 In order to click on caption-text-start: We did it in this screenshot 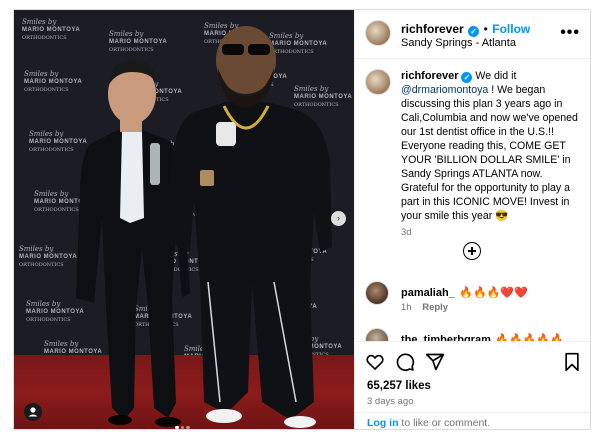, I will do `click(496, 76)`.